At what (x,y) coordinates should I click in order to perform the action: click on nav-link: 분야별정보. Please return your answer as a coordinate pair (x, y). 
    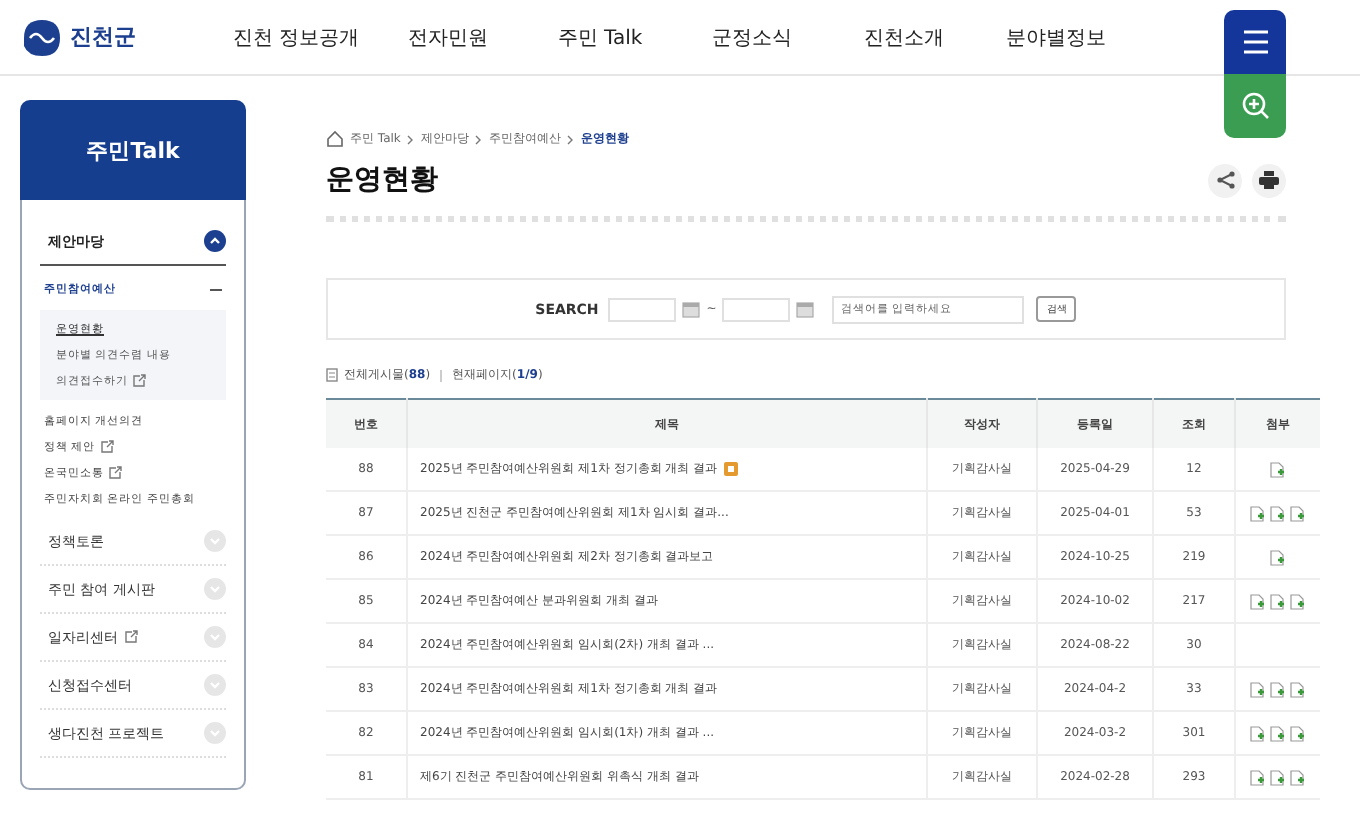
    Looking at the image, I should click on (1056, 37).